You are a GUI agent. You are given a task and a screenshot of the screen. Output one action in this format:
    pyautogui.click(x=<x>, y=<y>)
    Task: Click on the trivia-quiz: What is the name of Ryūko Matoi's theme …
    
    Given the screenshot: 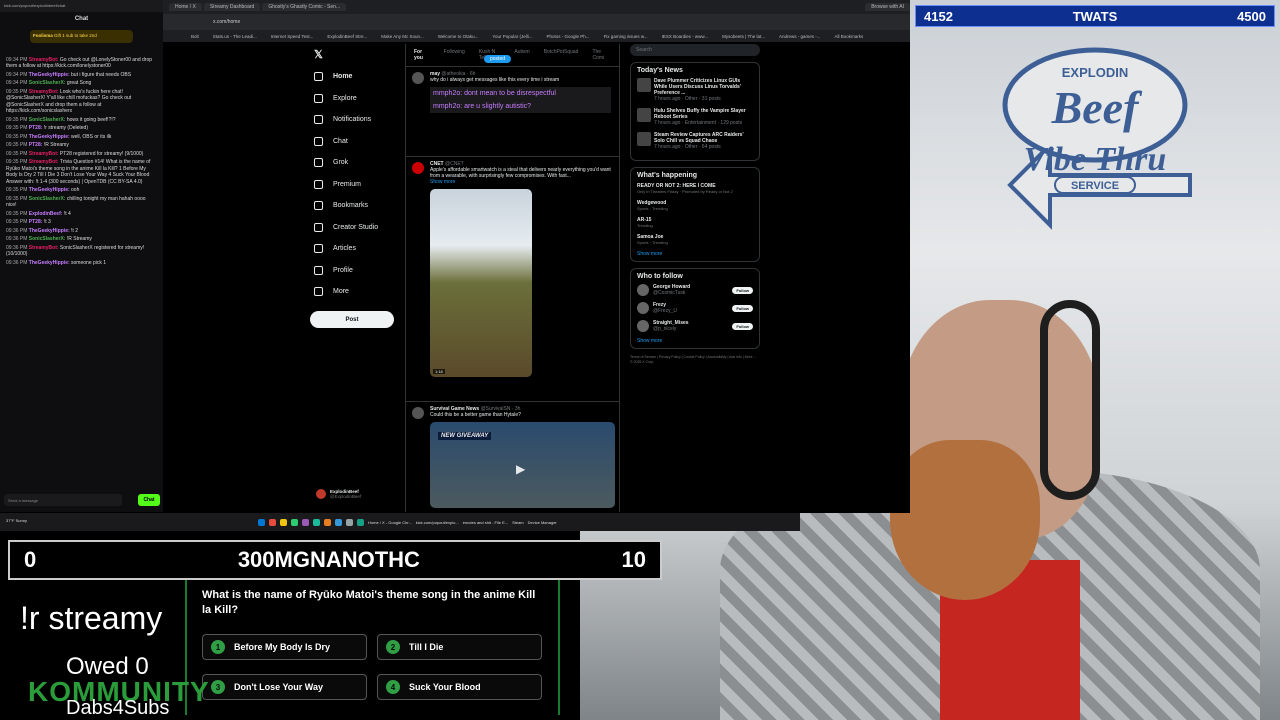 What is the action you would take?
    pyautogui.click(x=372, y=647)
    